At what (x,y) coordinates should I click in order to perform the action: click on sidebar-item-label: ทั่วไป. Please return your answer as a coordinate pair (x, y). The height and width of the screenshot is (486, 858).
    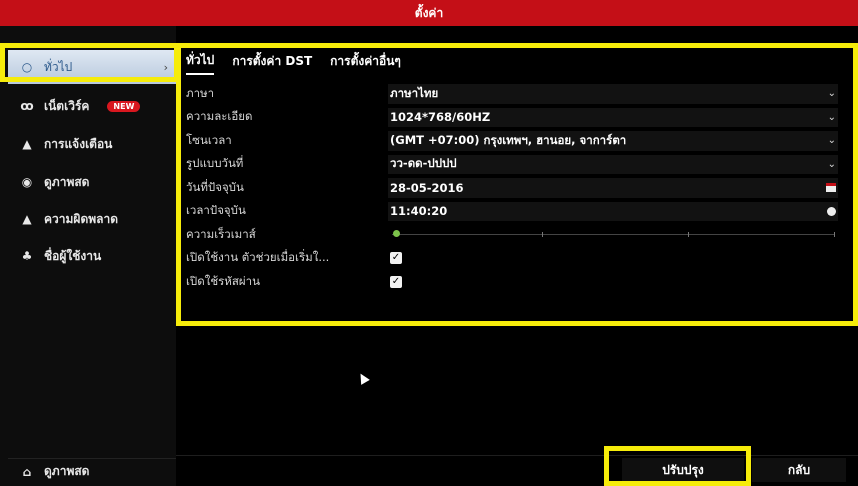
    Looking at the image, I should click on (58, 66).